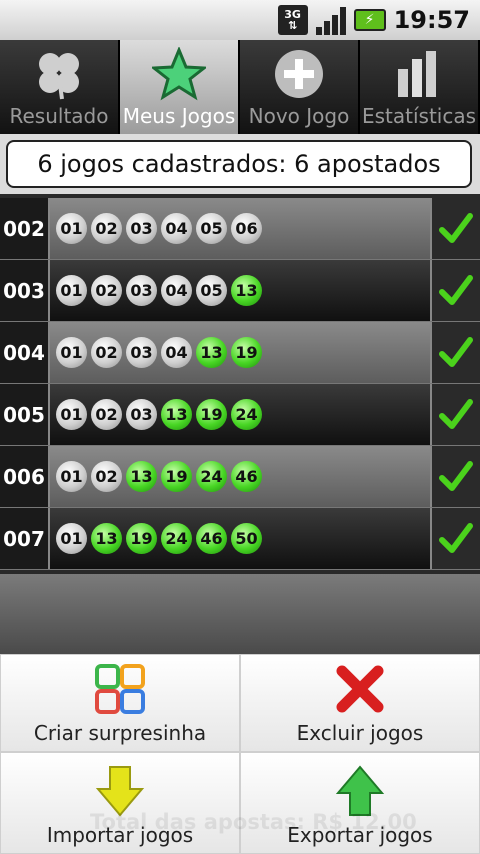 The image size is (480, 854). I want to click on number-ball: 06, so click(246, 228).